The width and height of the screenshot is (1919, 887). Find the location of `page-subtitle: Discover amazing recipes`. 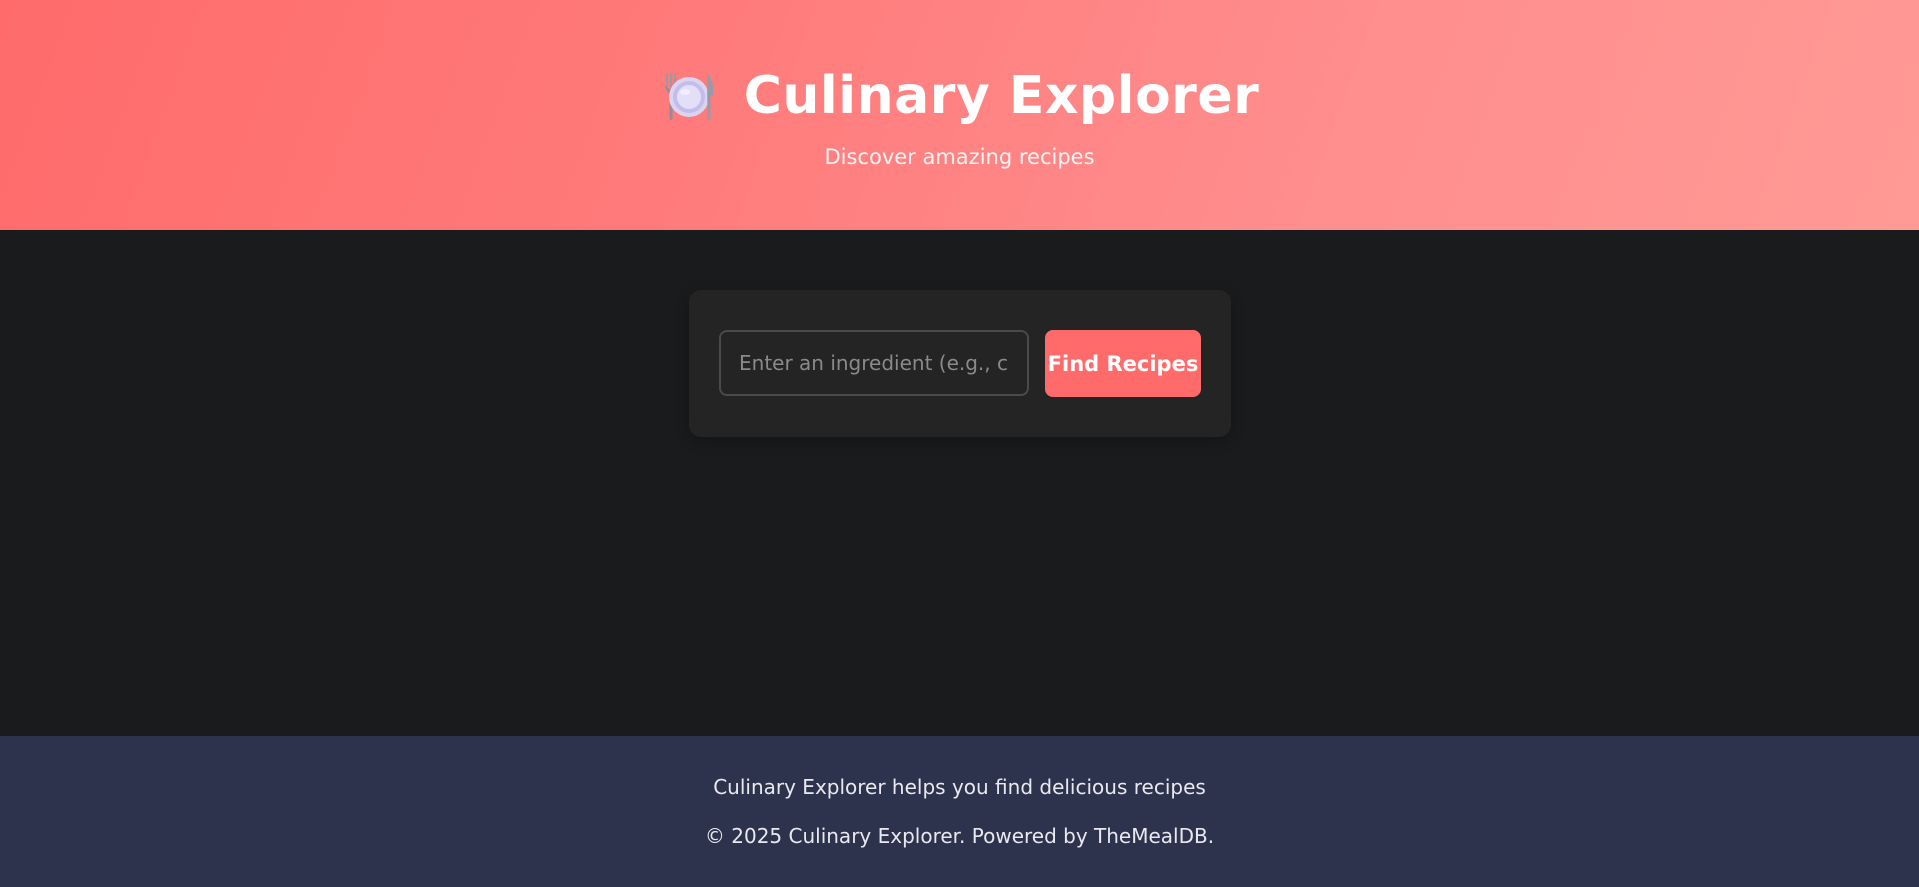

page-subtitle: Discover amazing recipes is located at coordinates (959, 157).